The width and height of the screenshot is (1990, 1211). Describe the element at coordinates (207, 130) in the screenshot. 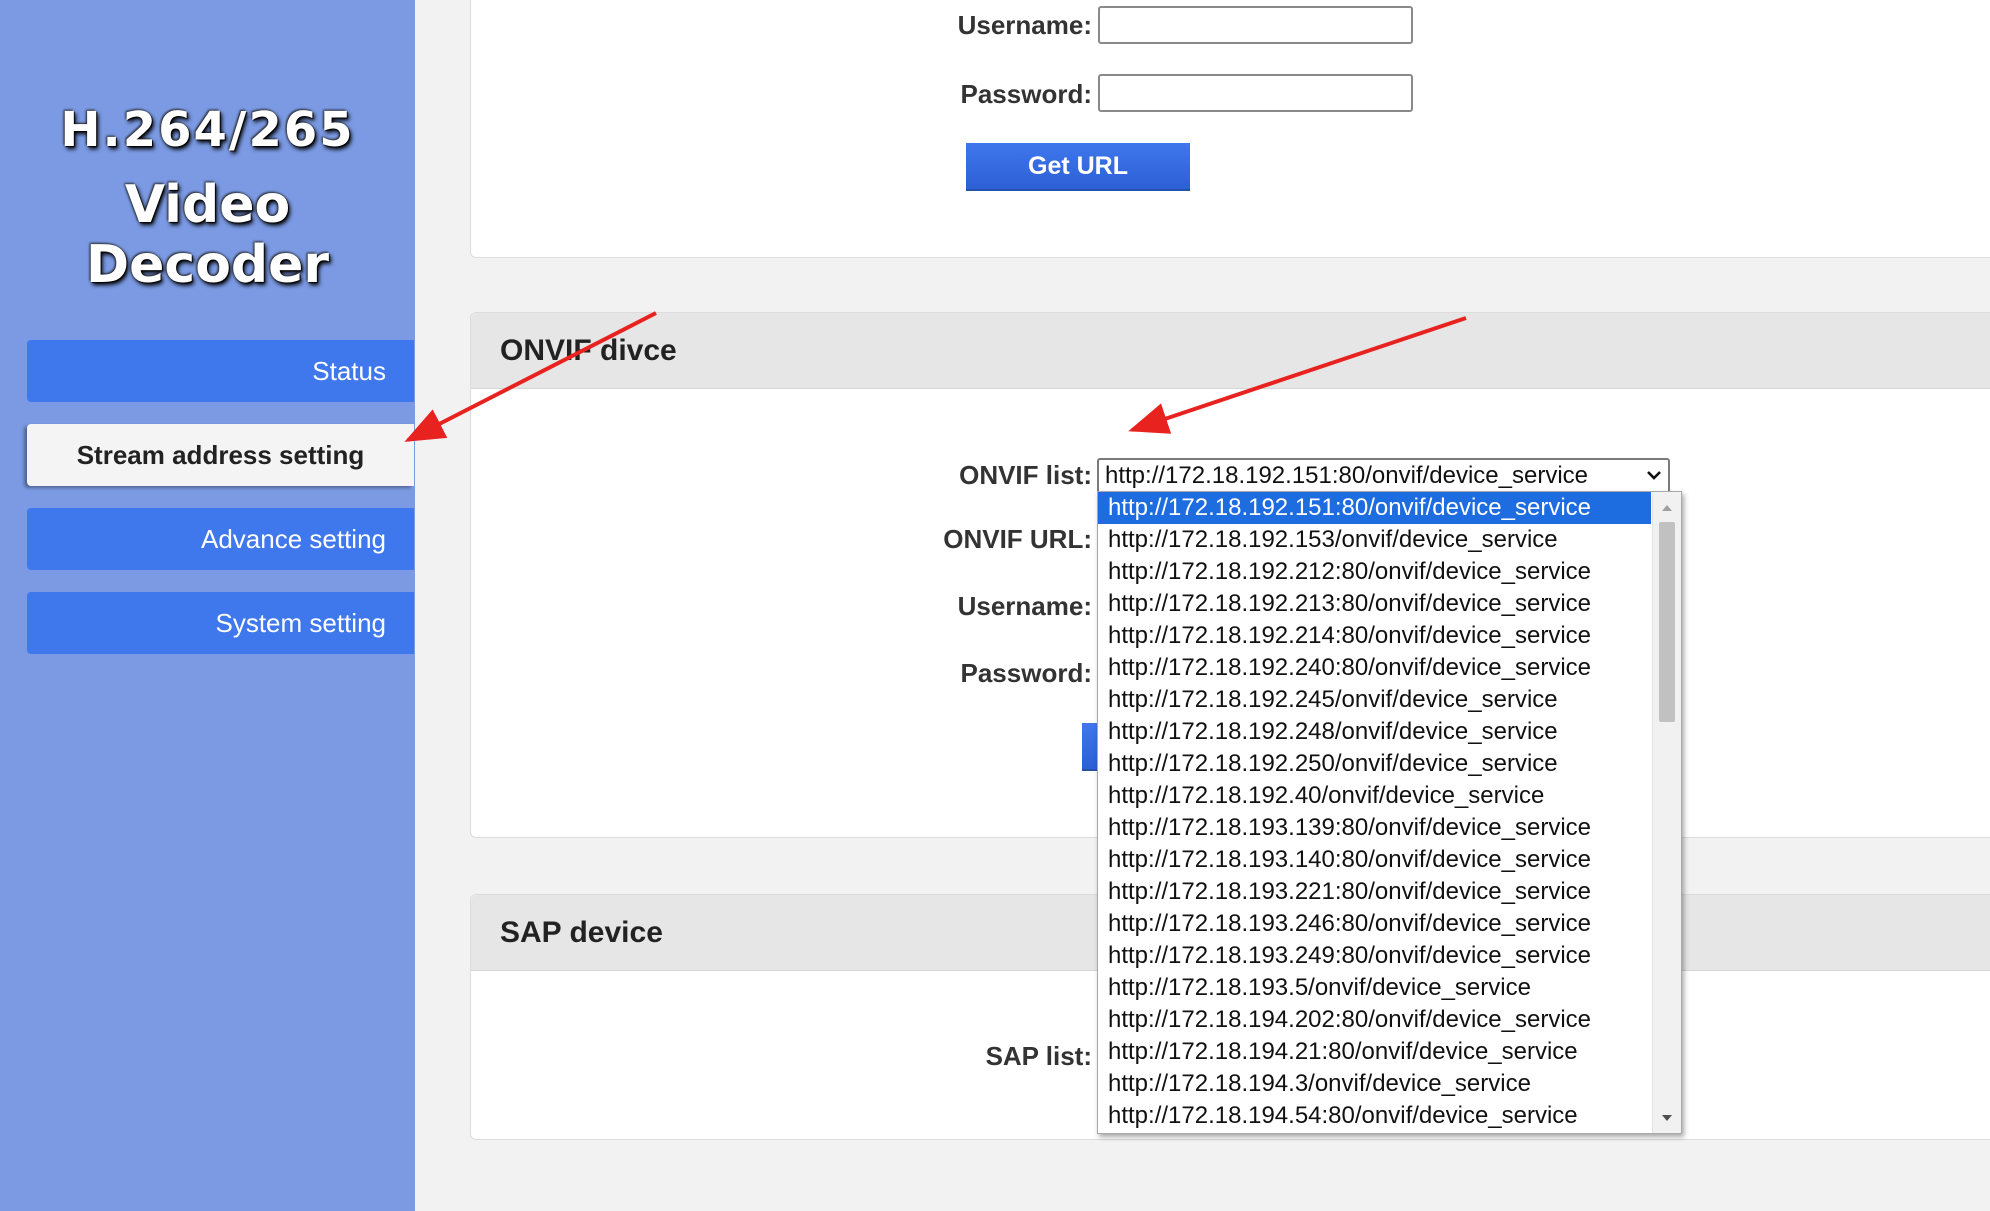

I see `logo-title-line1: H.264/265` at that location.